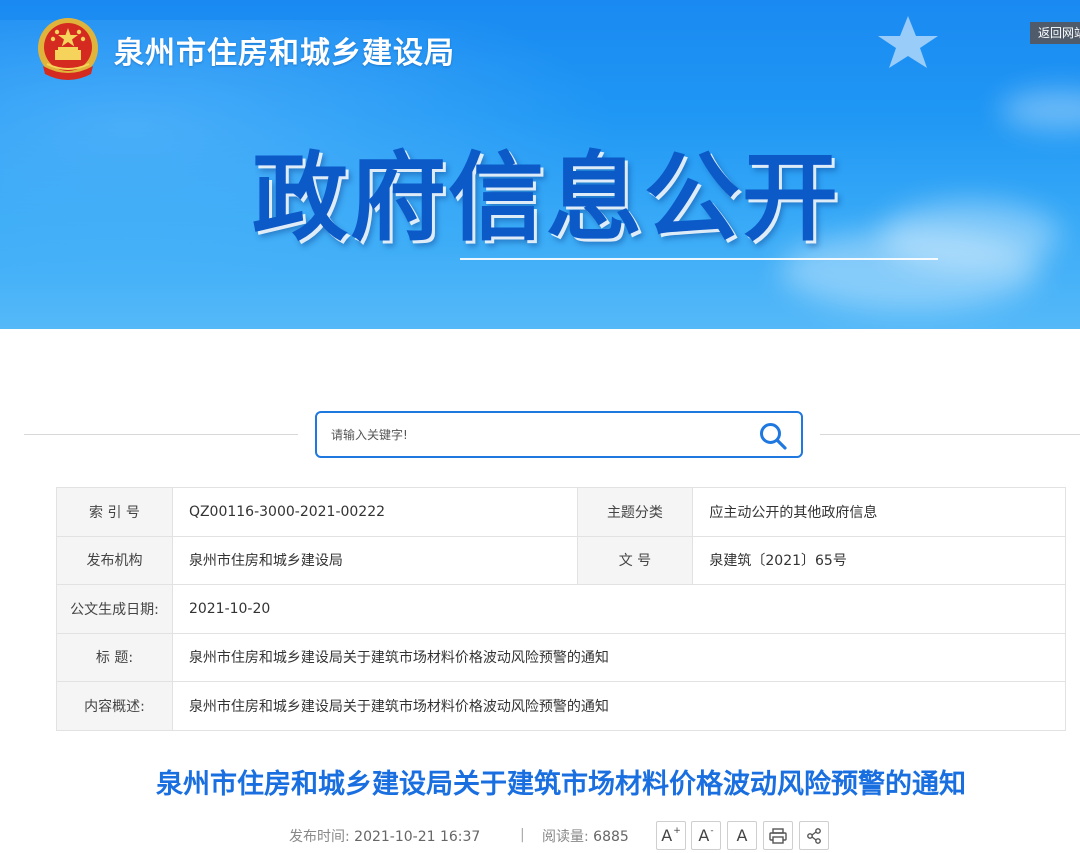 This screenshot has height=853, width=1080. What do you see at coordinates (950, 434) in the screenshot?
I see `search-divider-right` at bounding box center [950, 434].